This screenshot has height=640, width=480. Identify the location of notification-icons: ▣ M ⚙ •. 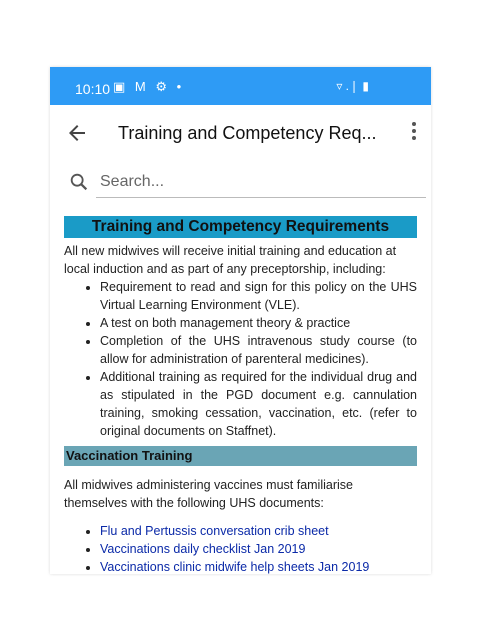
(149, 86).